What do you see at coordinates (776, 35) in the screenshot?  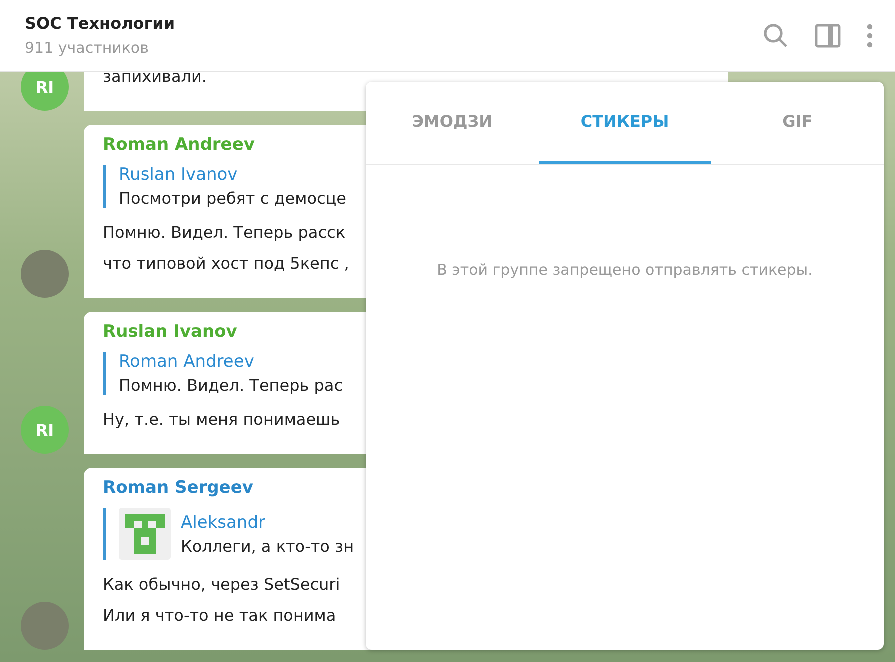 I see `search-icon` at bounding box center [776, 35].